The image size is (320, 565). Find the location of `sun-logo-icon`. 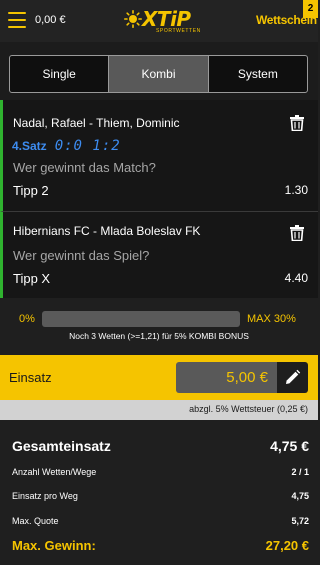

sun-logo-icon is located at coordinates (133, 19).